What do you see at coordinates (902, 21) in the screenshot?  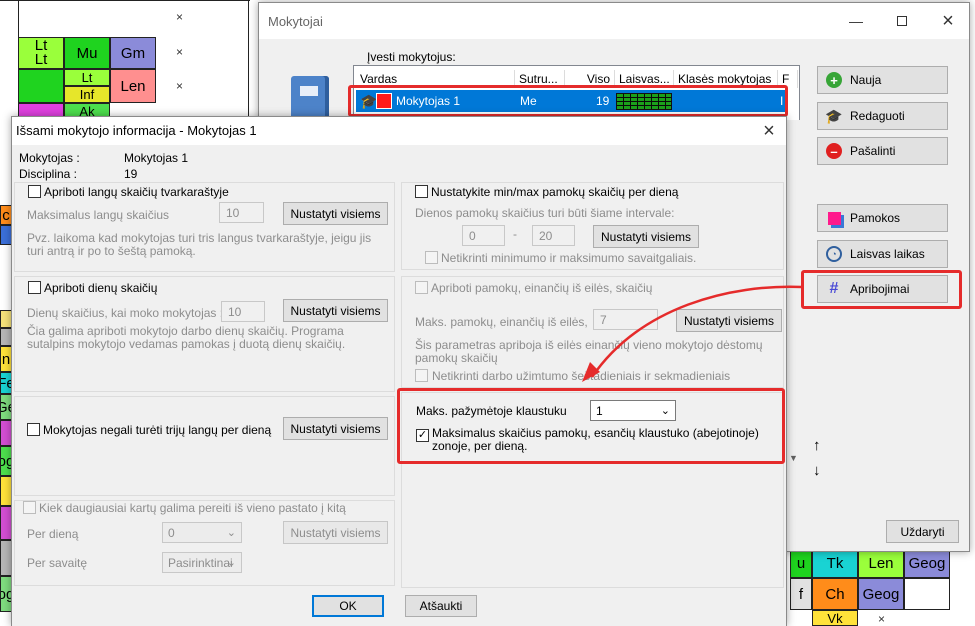 I see `maximize-button` at bounding box center [902, 21].